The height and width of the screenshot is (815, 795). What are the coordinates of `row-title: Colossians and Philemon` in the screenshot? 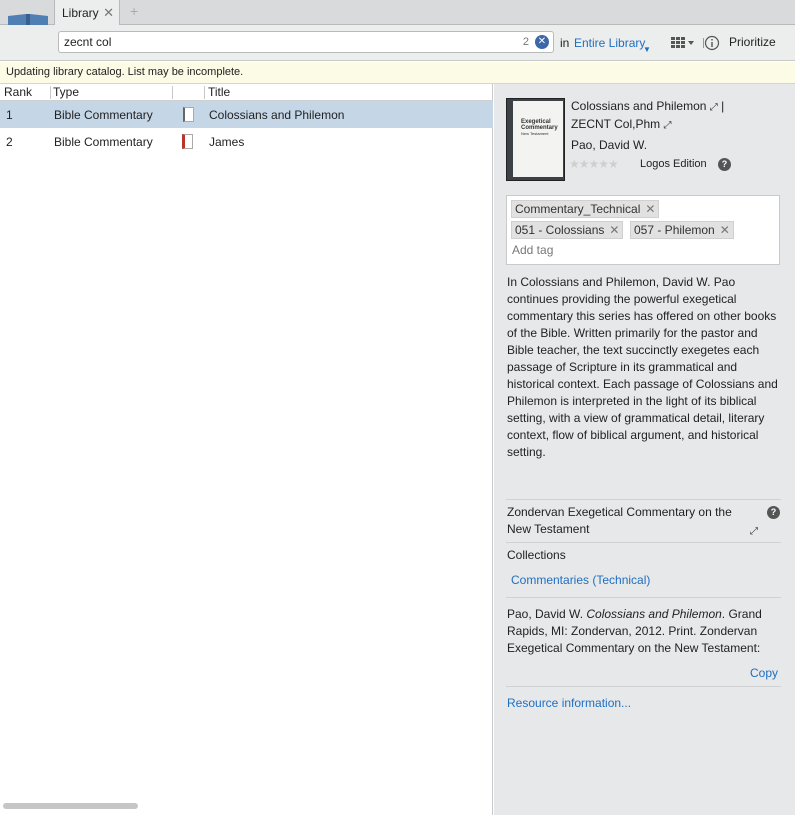 It's located at (277, 115).